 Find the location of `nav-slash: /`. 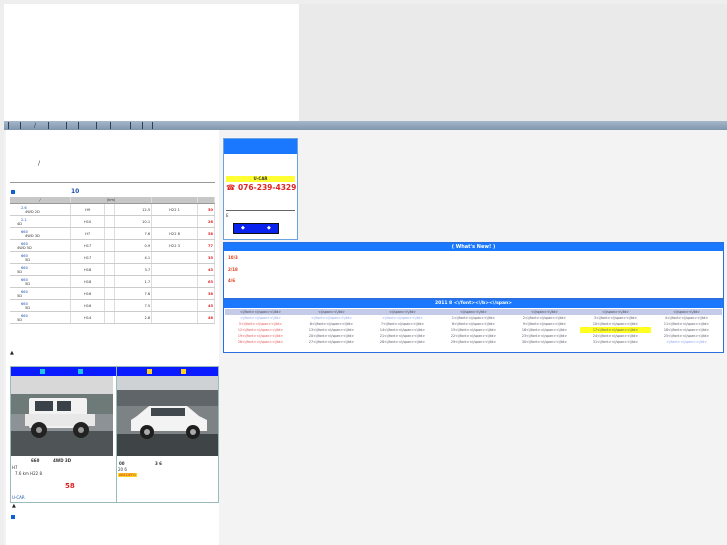

nav-slash: / is located at coordinates (35, 125).